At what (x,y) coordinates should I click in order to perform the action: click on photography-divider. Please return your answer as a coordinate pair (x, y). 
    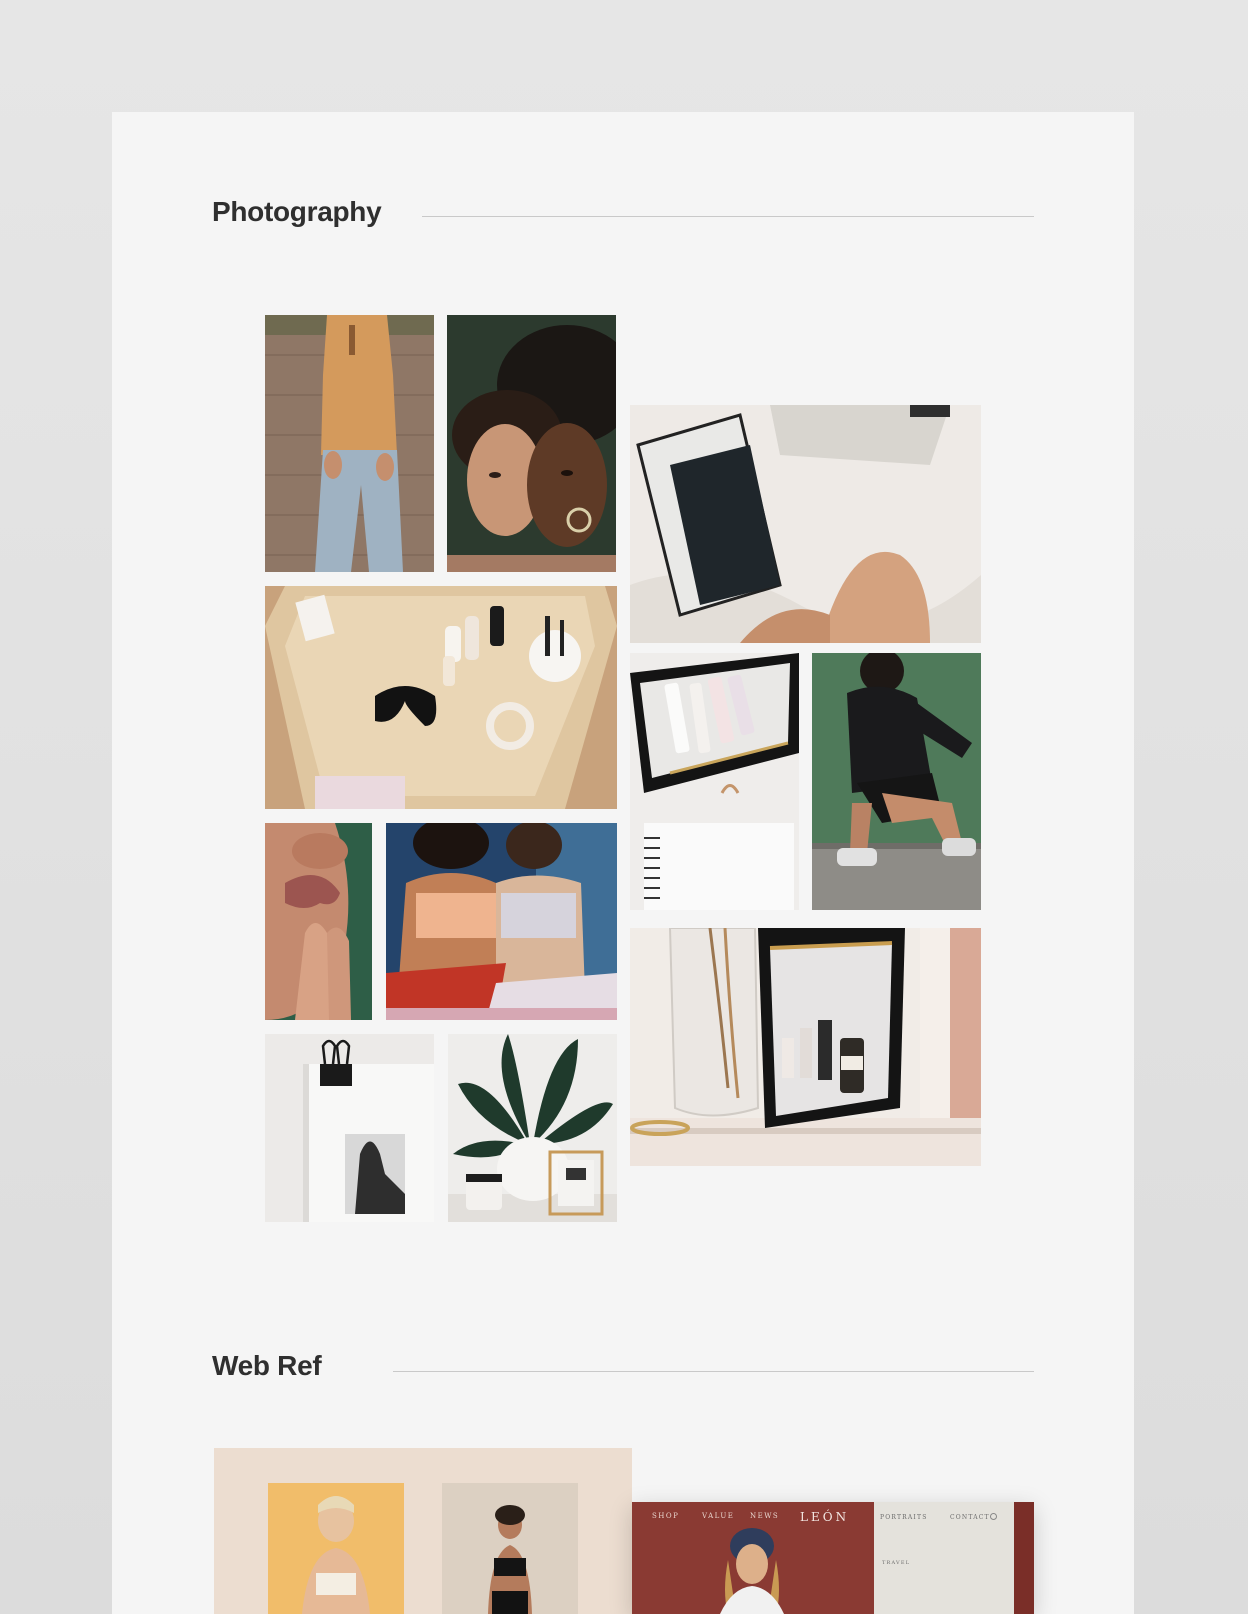
    Looking at the image, I should click on (728, 216).